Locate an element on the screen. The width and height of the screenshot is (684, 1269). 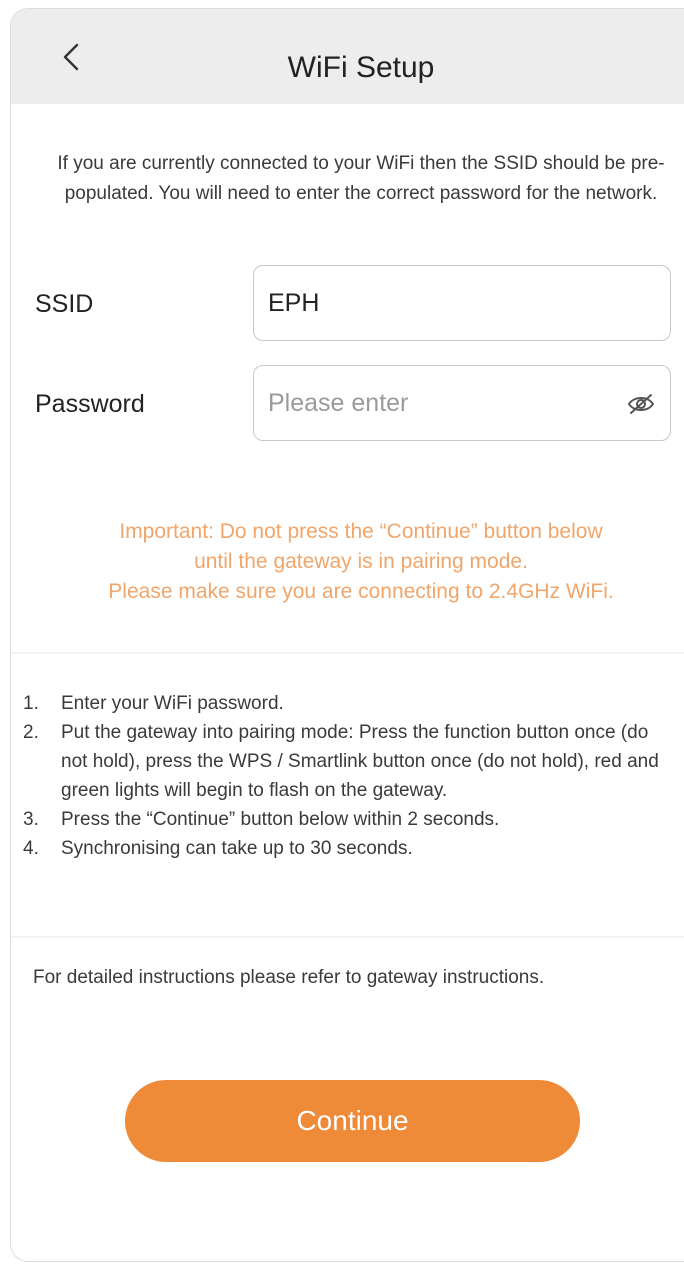
ssid-label: SSID is located at coordinates (64, 304).